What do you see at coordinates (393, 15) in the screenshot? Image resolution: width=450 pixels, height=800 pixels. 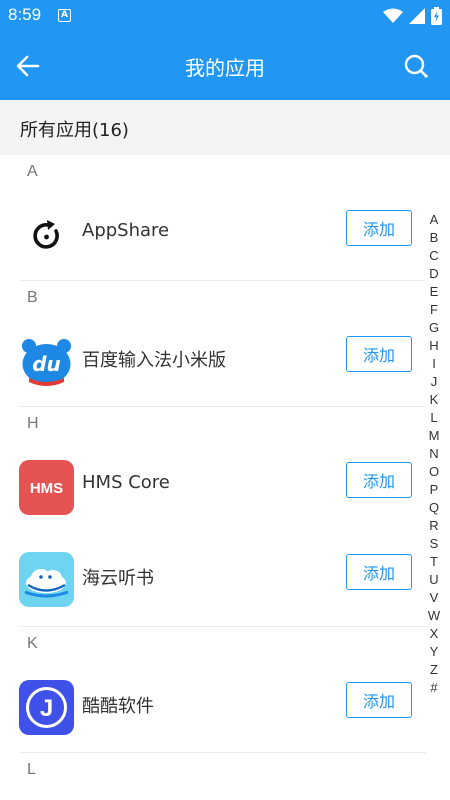 I see `wifi-icon` at bounding box center [393, 15].